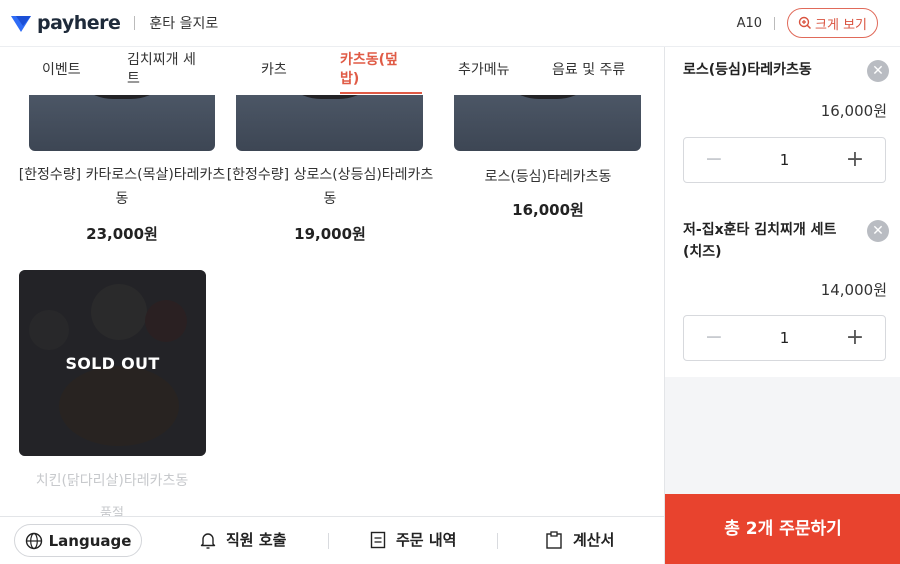 The width and height of the screenshot is (900, 564). Describe the element at coordinates (21, 24) in the screenshot. I see `payhere-logo-icon` at that location.